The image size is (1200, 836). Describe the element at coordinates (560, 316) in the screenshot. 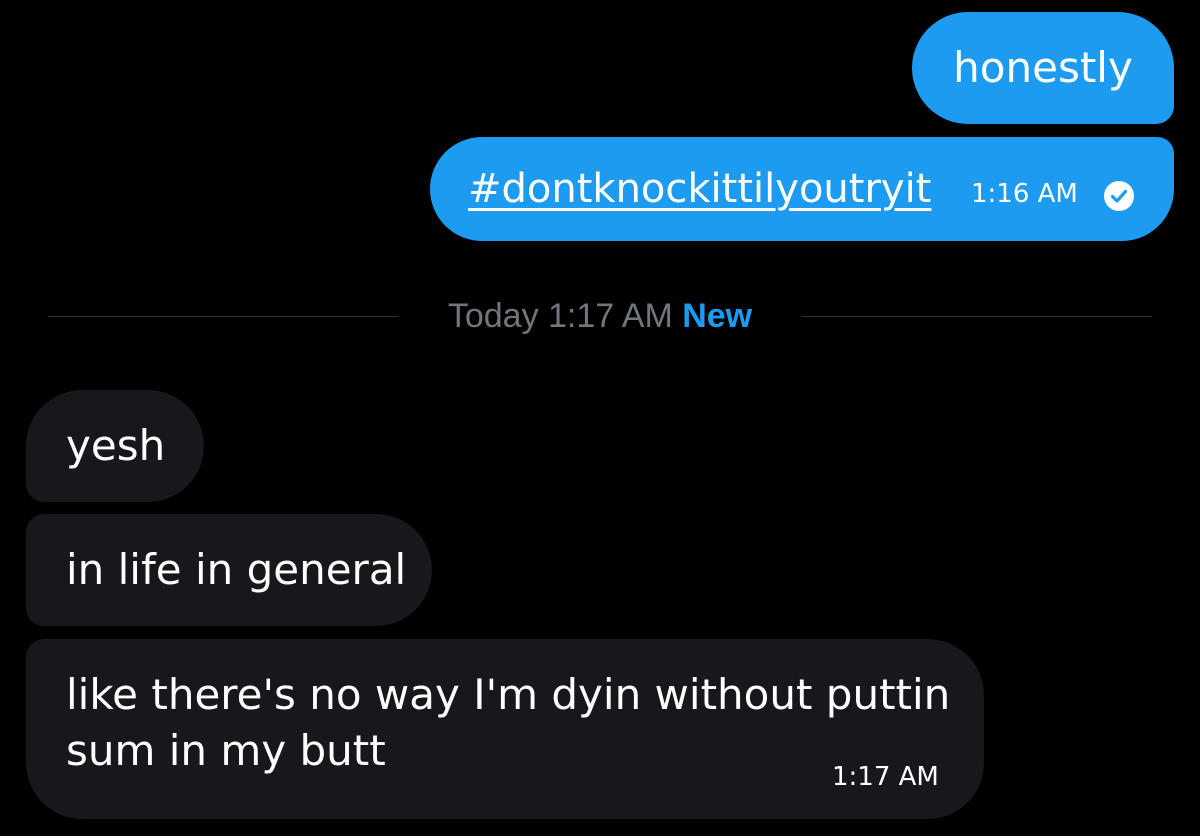

I see `divider-date-label: Today 1:17 AM` at that location.